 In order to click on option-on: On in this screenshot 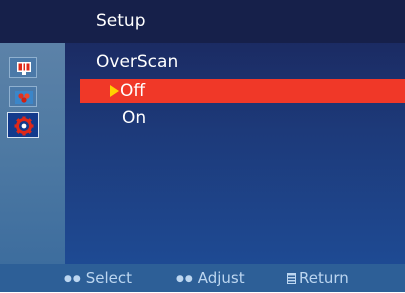, I will do `click(242, 118)`.